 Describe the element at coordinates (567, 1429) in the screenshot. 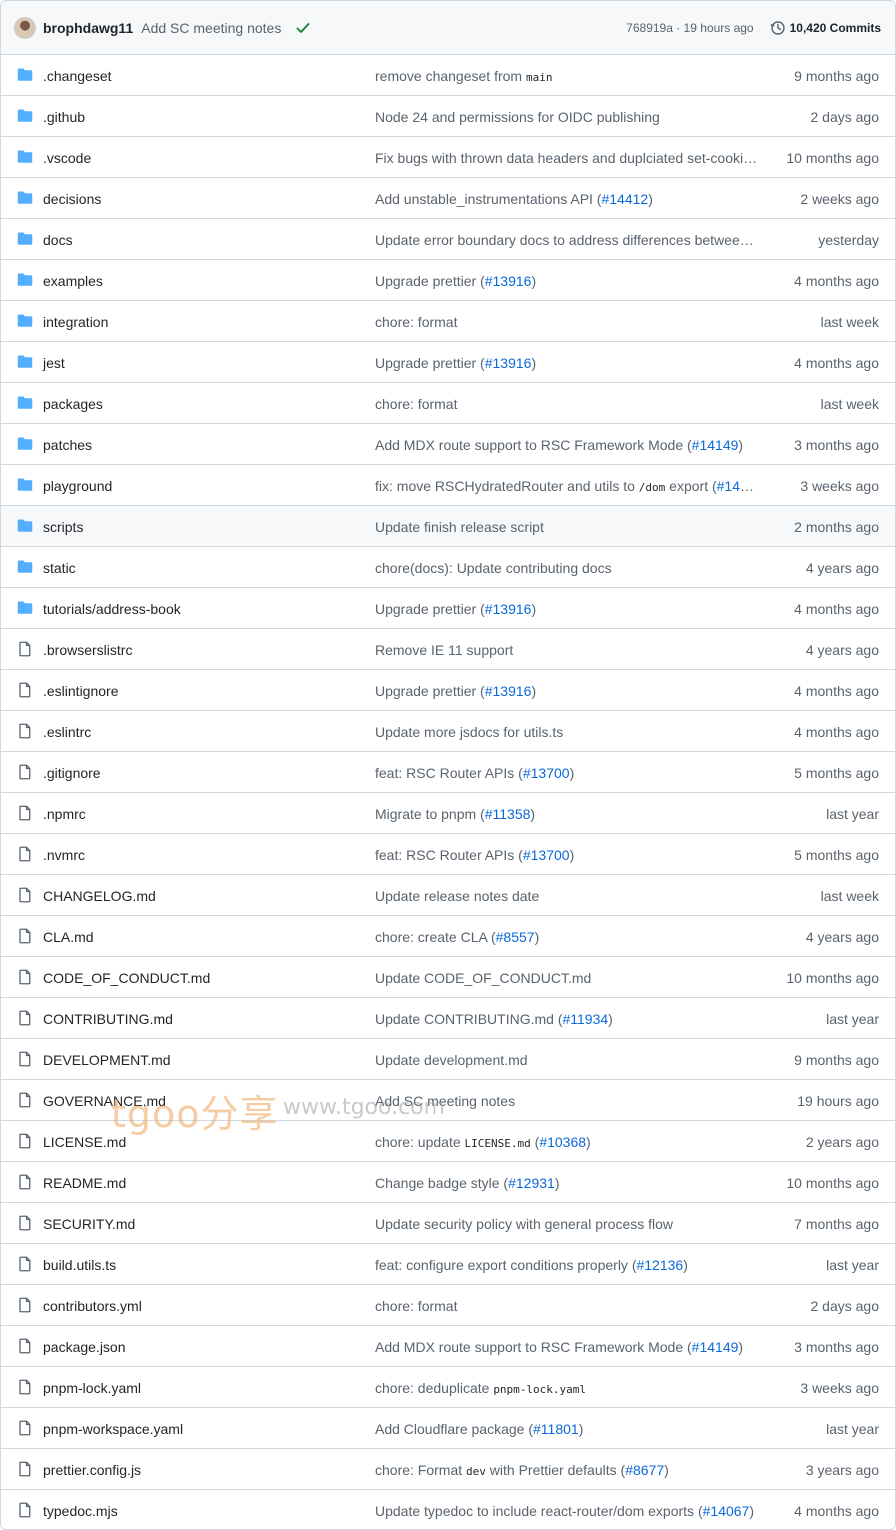

I see `commit-message-link: Add Cloudflare package (#11801)` at that location.